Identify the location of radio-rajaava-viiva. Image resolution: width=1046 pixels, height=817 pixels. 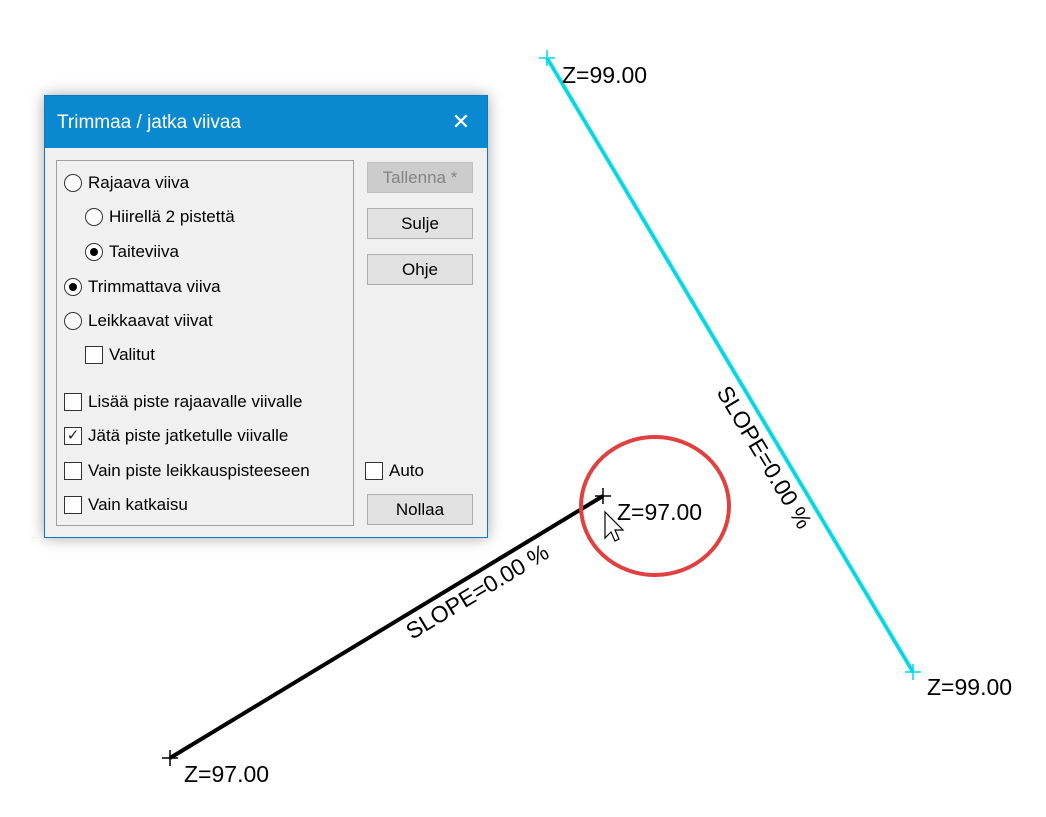
(73, 183).